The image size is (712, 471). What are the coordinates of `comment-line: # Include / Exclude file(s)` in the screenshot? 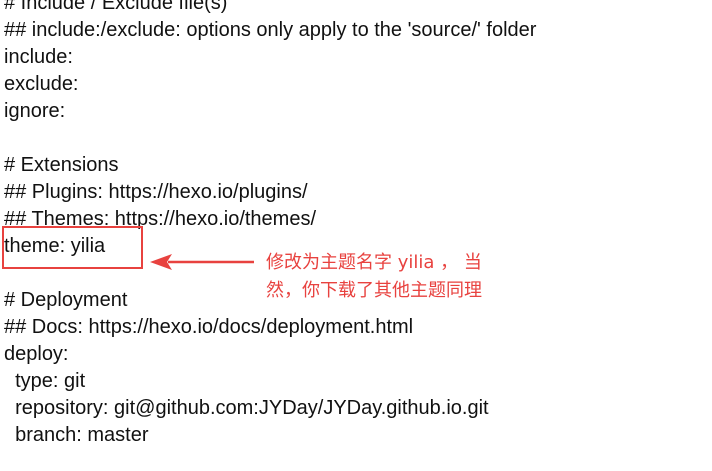 It's located at (116, 7).